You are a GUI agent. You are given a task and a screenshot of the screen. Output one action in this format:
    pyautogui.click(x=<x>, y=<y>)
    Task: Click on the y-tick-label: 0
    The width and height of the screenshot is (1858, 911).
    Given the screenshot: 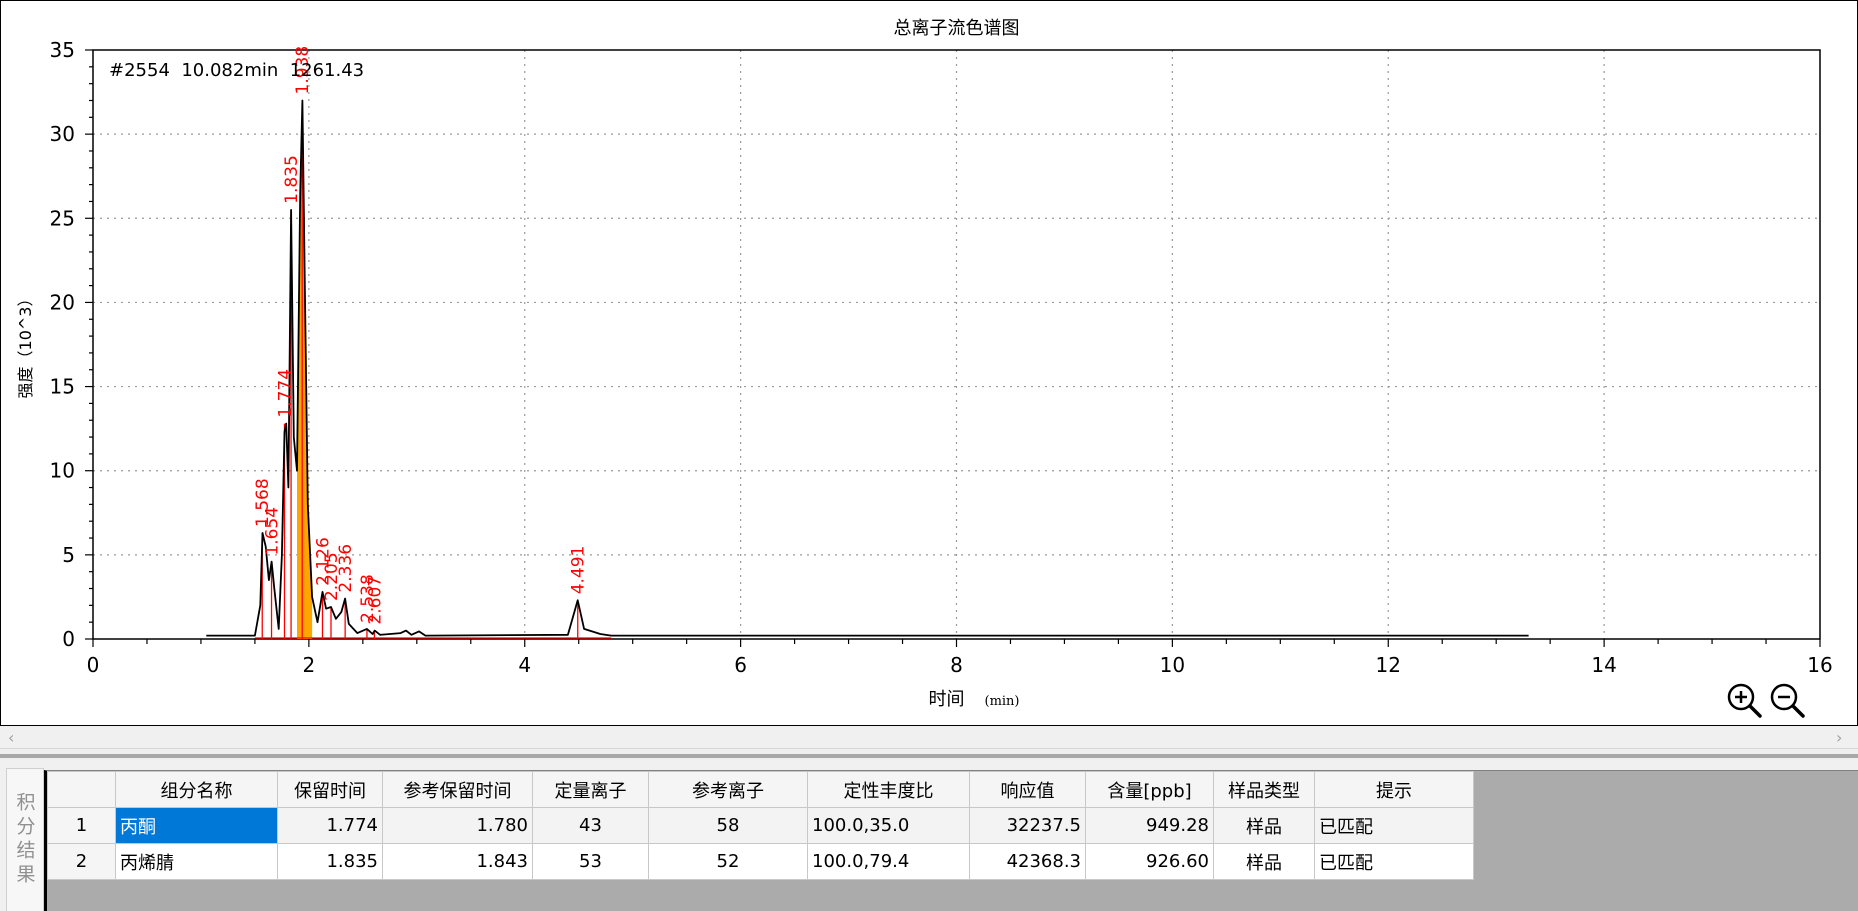 What is the action you would take?
    pyautogui.click(x=68, y=639)
    